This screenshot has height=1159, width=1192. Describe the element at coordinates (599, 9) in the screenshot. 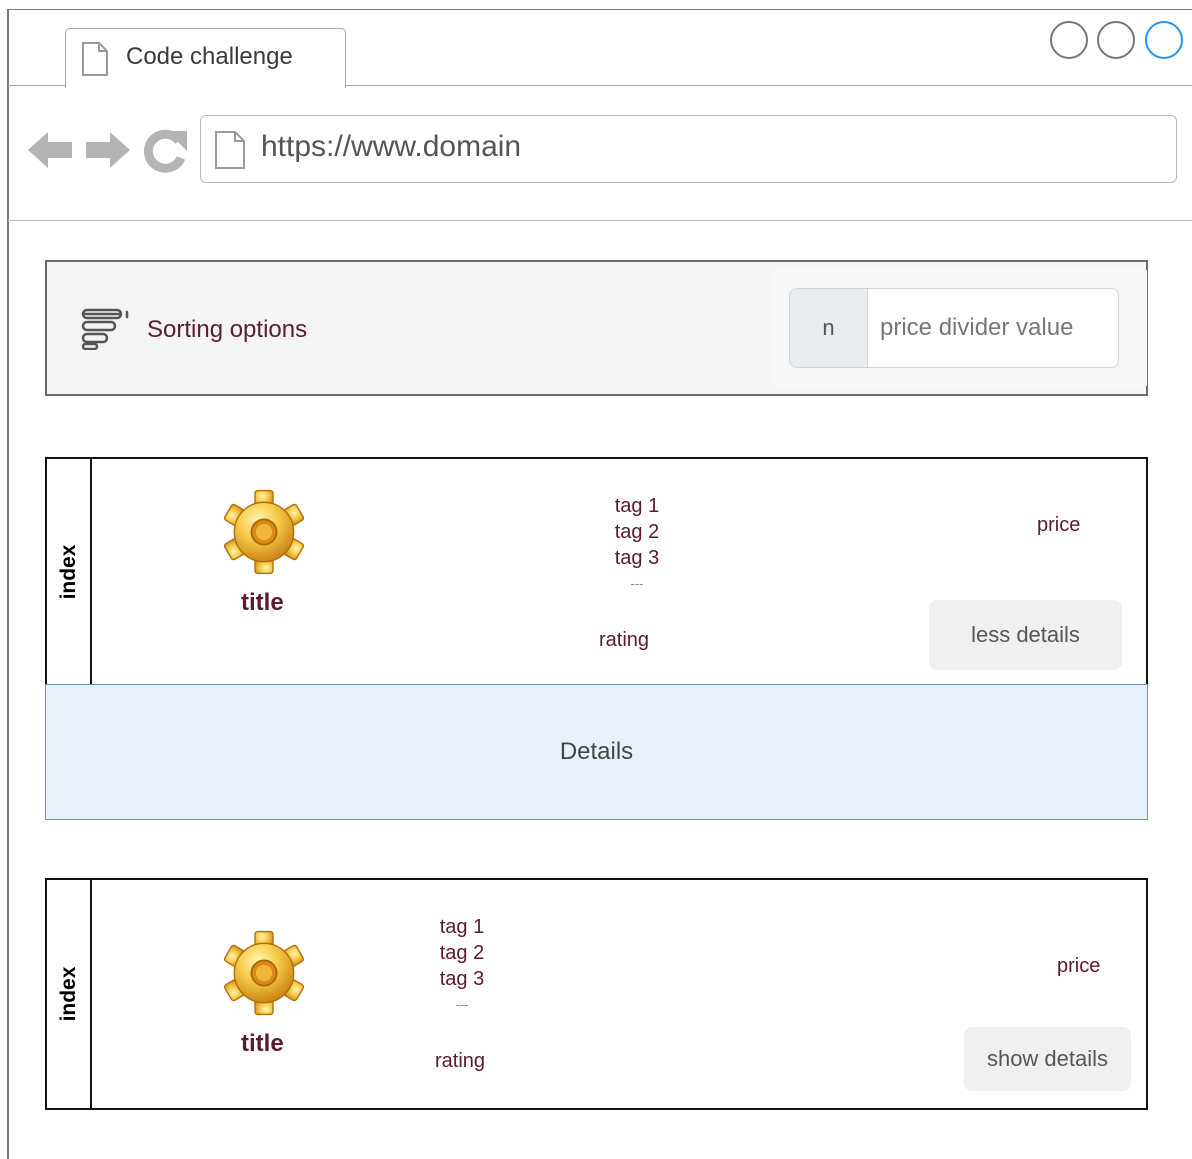

I see `window-frame-top` at that location.